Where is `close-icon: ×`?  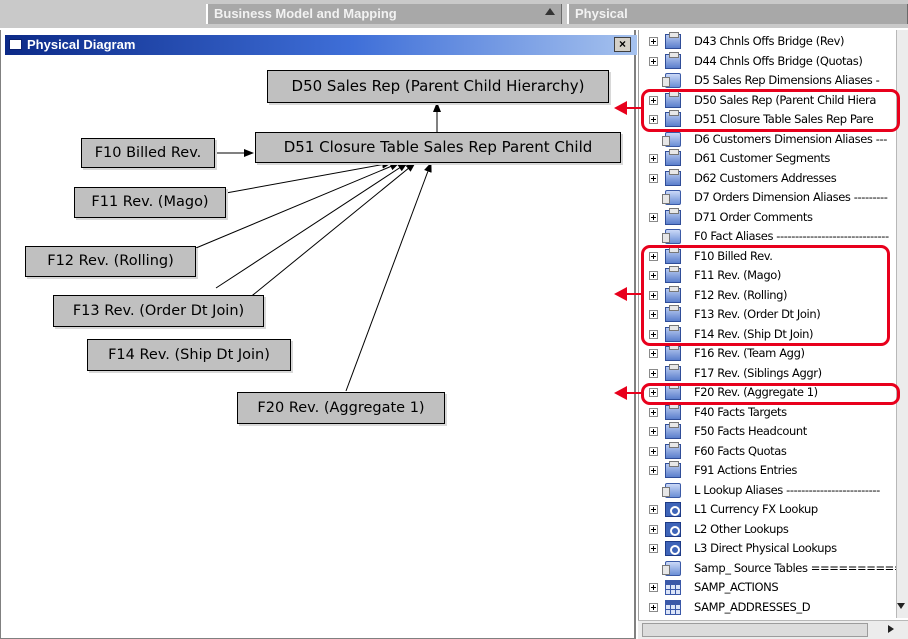 close-icon: × is located at coordinates (622, 44).